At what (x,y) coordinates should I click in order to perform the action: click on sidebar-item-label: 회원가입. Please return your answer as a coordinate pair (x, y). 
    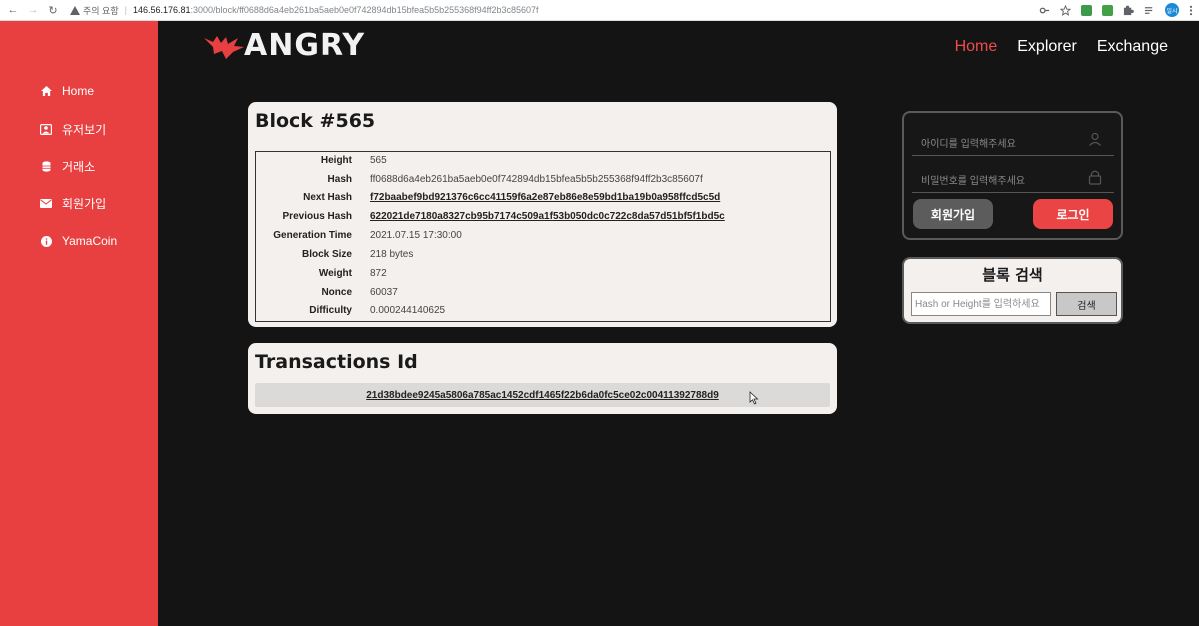
    Looking at the image, I should click on (84, 204).